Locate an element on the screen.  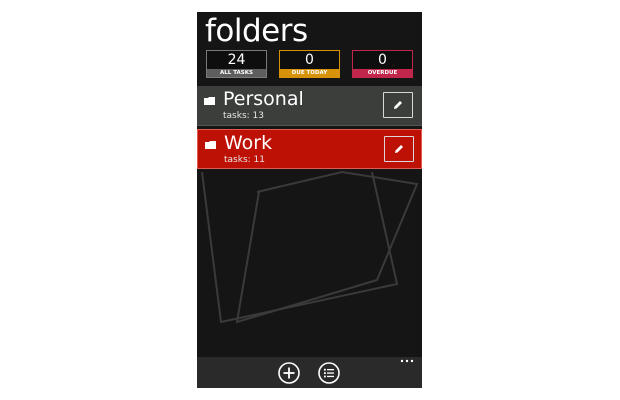
counter-all-tasks-label: ALL TASKS is located at coordinates (236, 73).